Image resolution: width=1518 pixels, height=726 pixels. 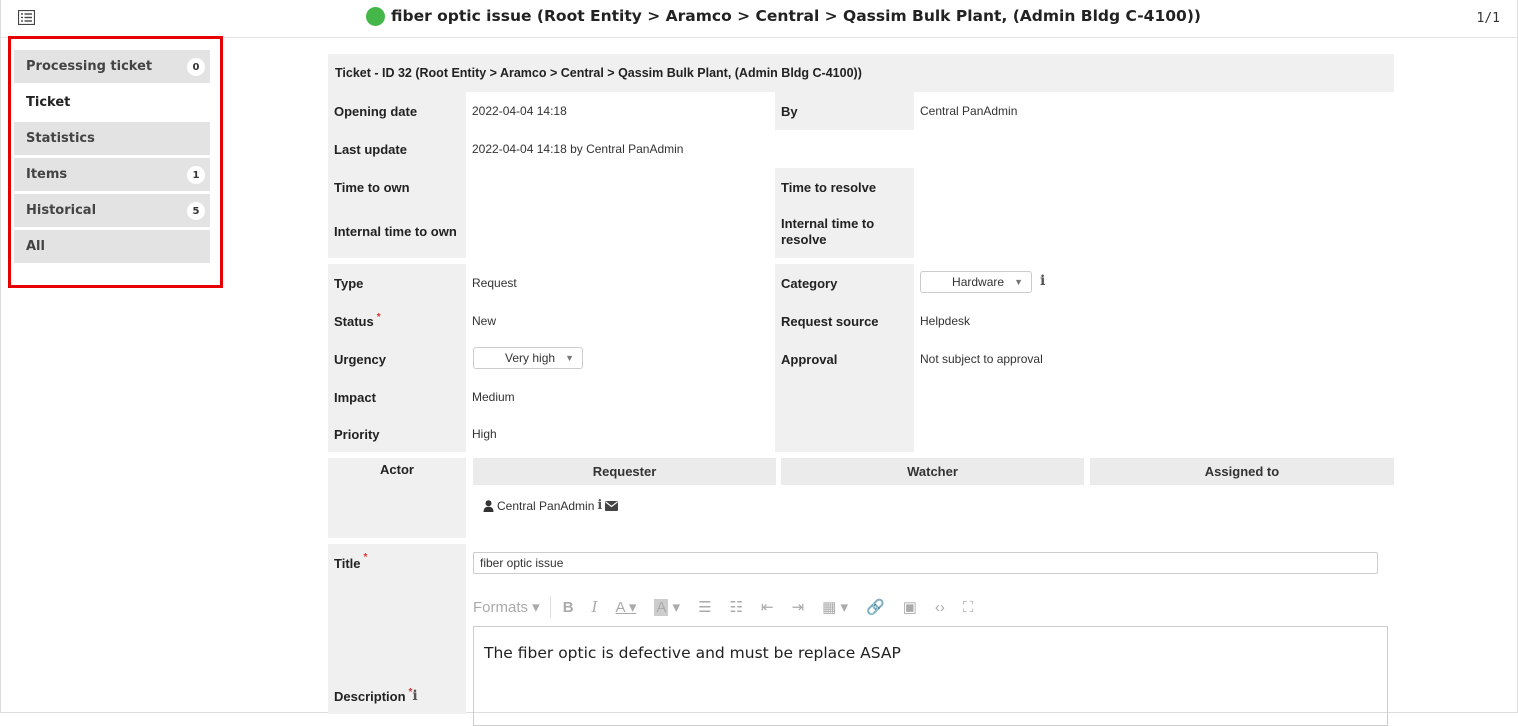 I want to click on outdent-icon: ⇤, so click(x=767, y=607).